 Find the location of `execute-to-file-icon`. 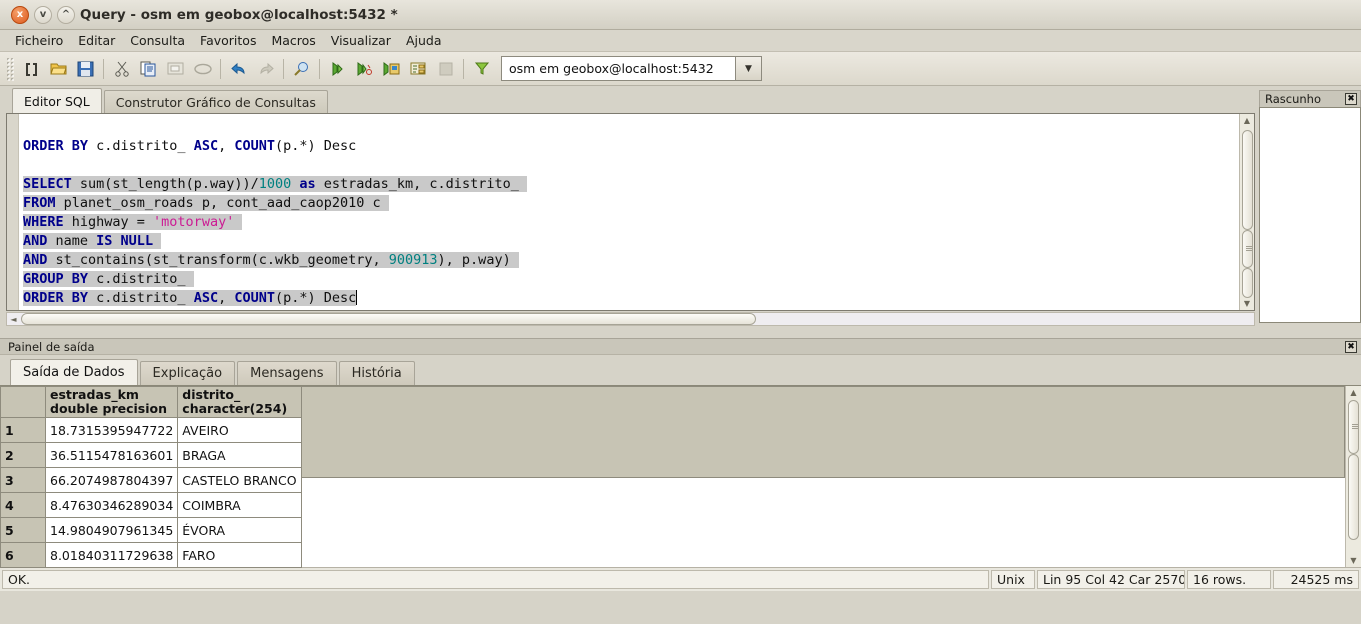

execute-to-file-icon is located at coordinates (391, 69).